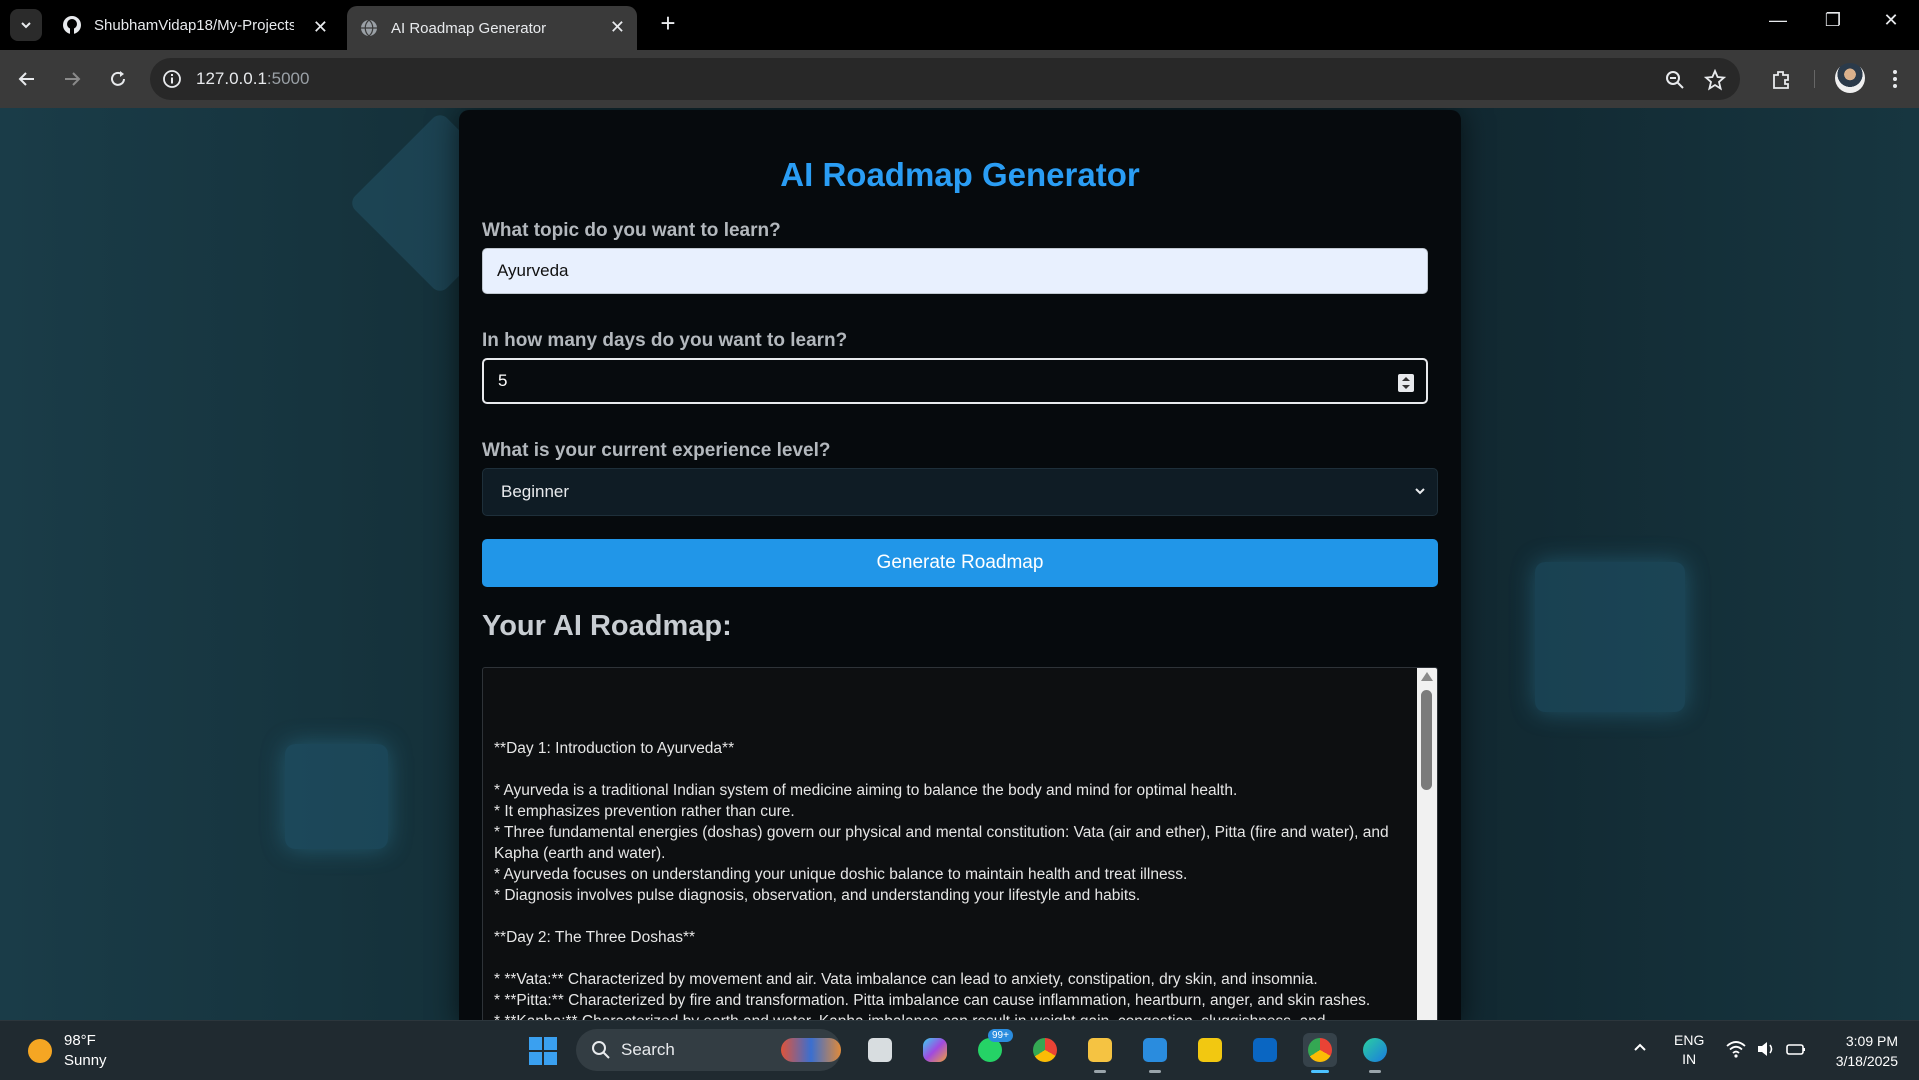  What do you see at coordinates (1736, 1049) in the screenshot?
I see `wifi-icon` at bounding box center [1736, 1049].